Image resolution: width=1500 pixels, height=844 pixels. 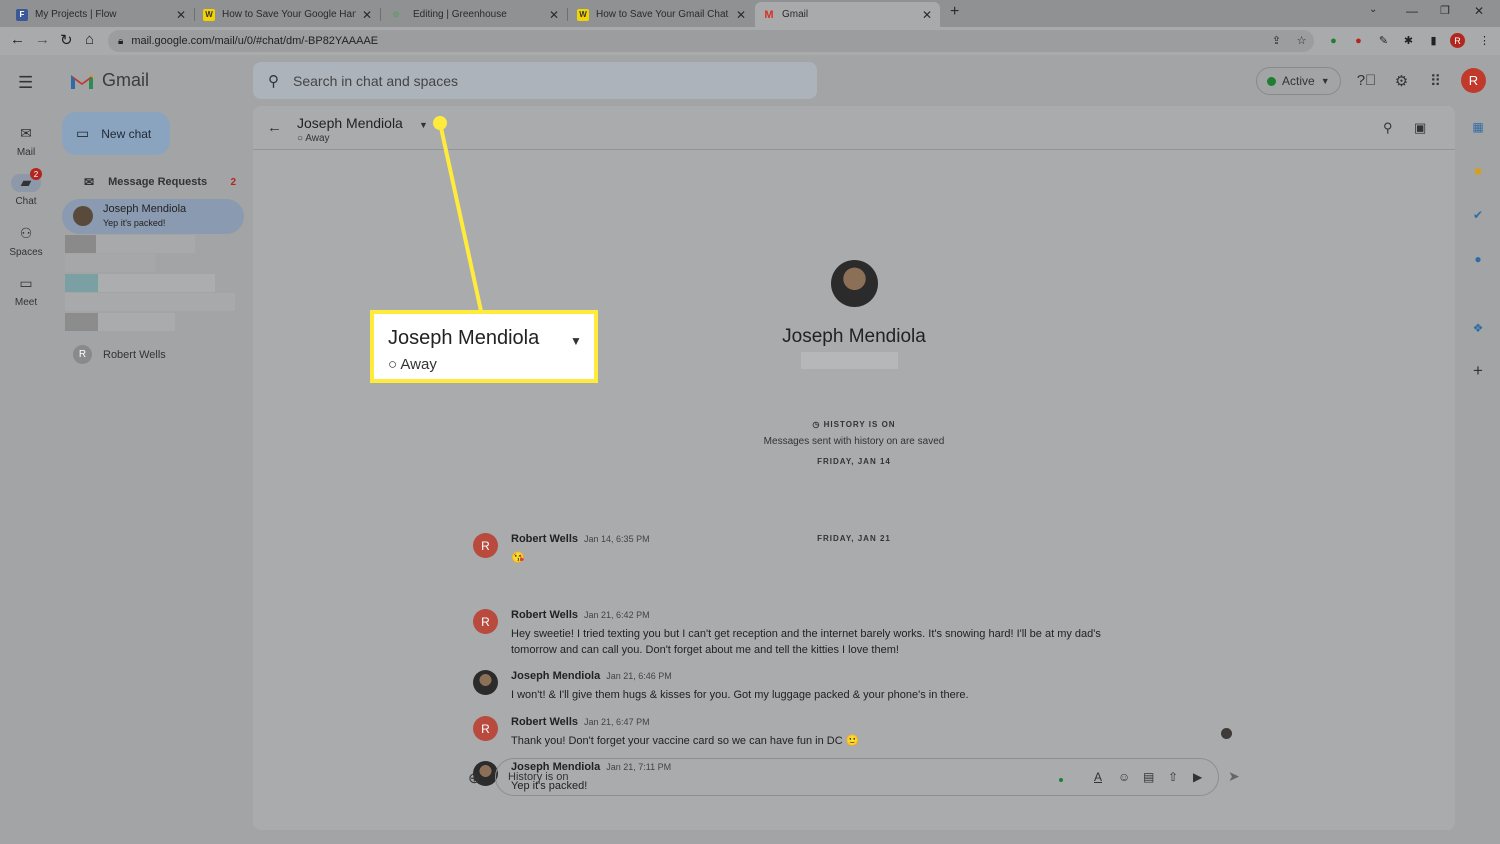 I want to click on zoom-callout: Joseph Mendiola ▼ ○ Away, so click(x=484, y=346).